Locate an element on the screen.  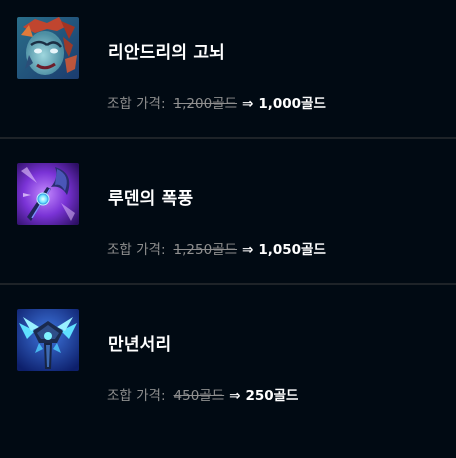
price-line: 조합 가격: 450골드 ⇒ 250골드 is located at coordinates (202, 394).